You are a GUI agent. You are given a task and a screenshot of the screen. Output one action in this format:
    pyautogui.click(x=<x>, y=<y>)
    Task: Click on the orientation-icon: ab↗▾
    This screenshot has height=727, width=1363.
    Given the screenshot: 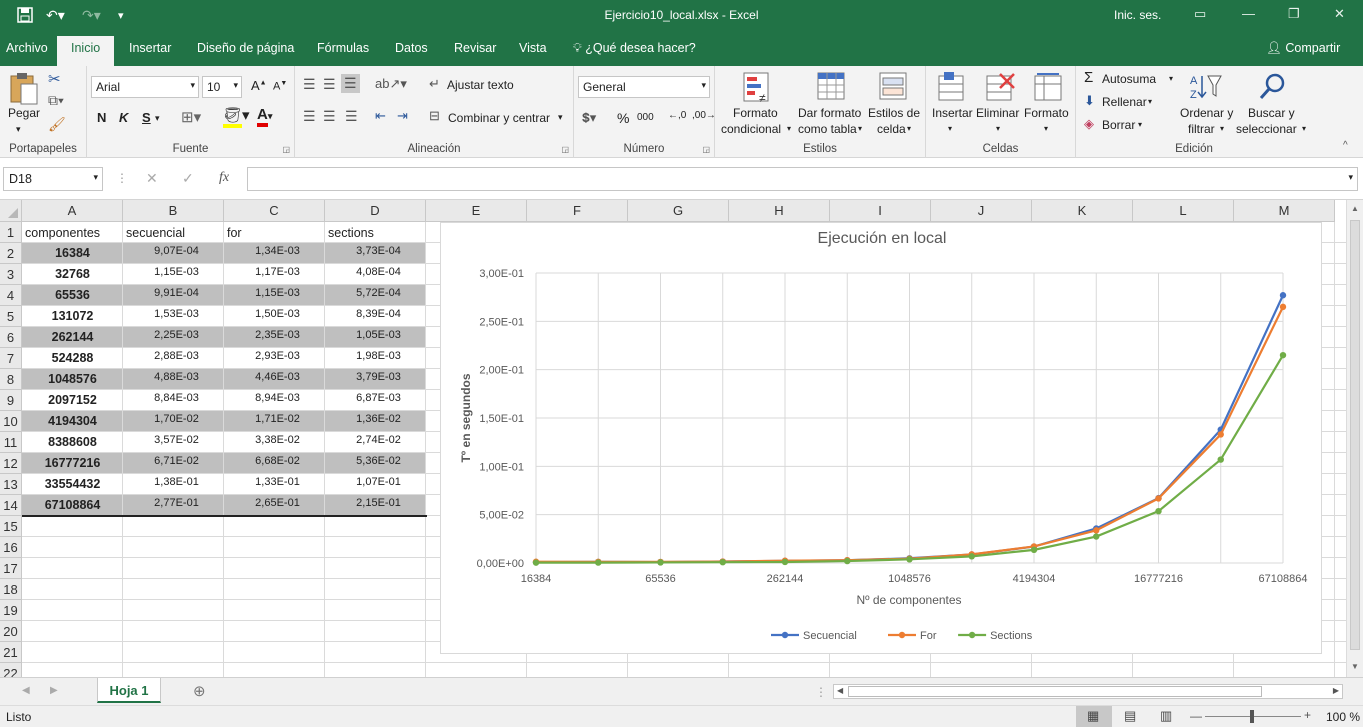 What is the action you would take?
    pyautogui.click(x=391, y=84)
    